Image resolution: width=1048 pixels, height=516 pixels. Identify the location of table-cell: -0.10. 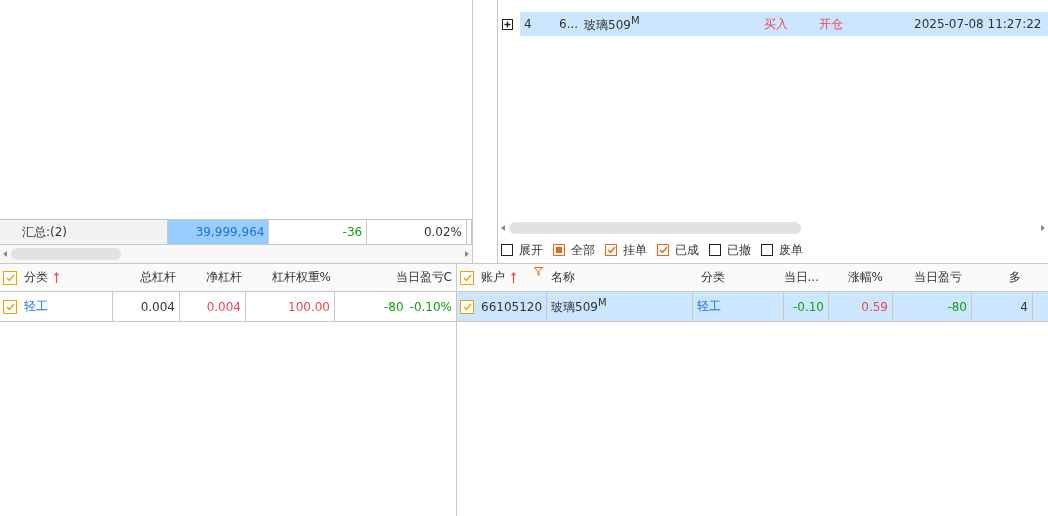
(806, 306).